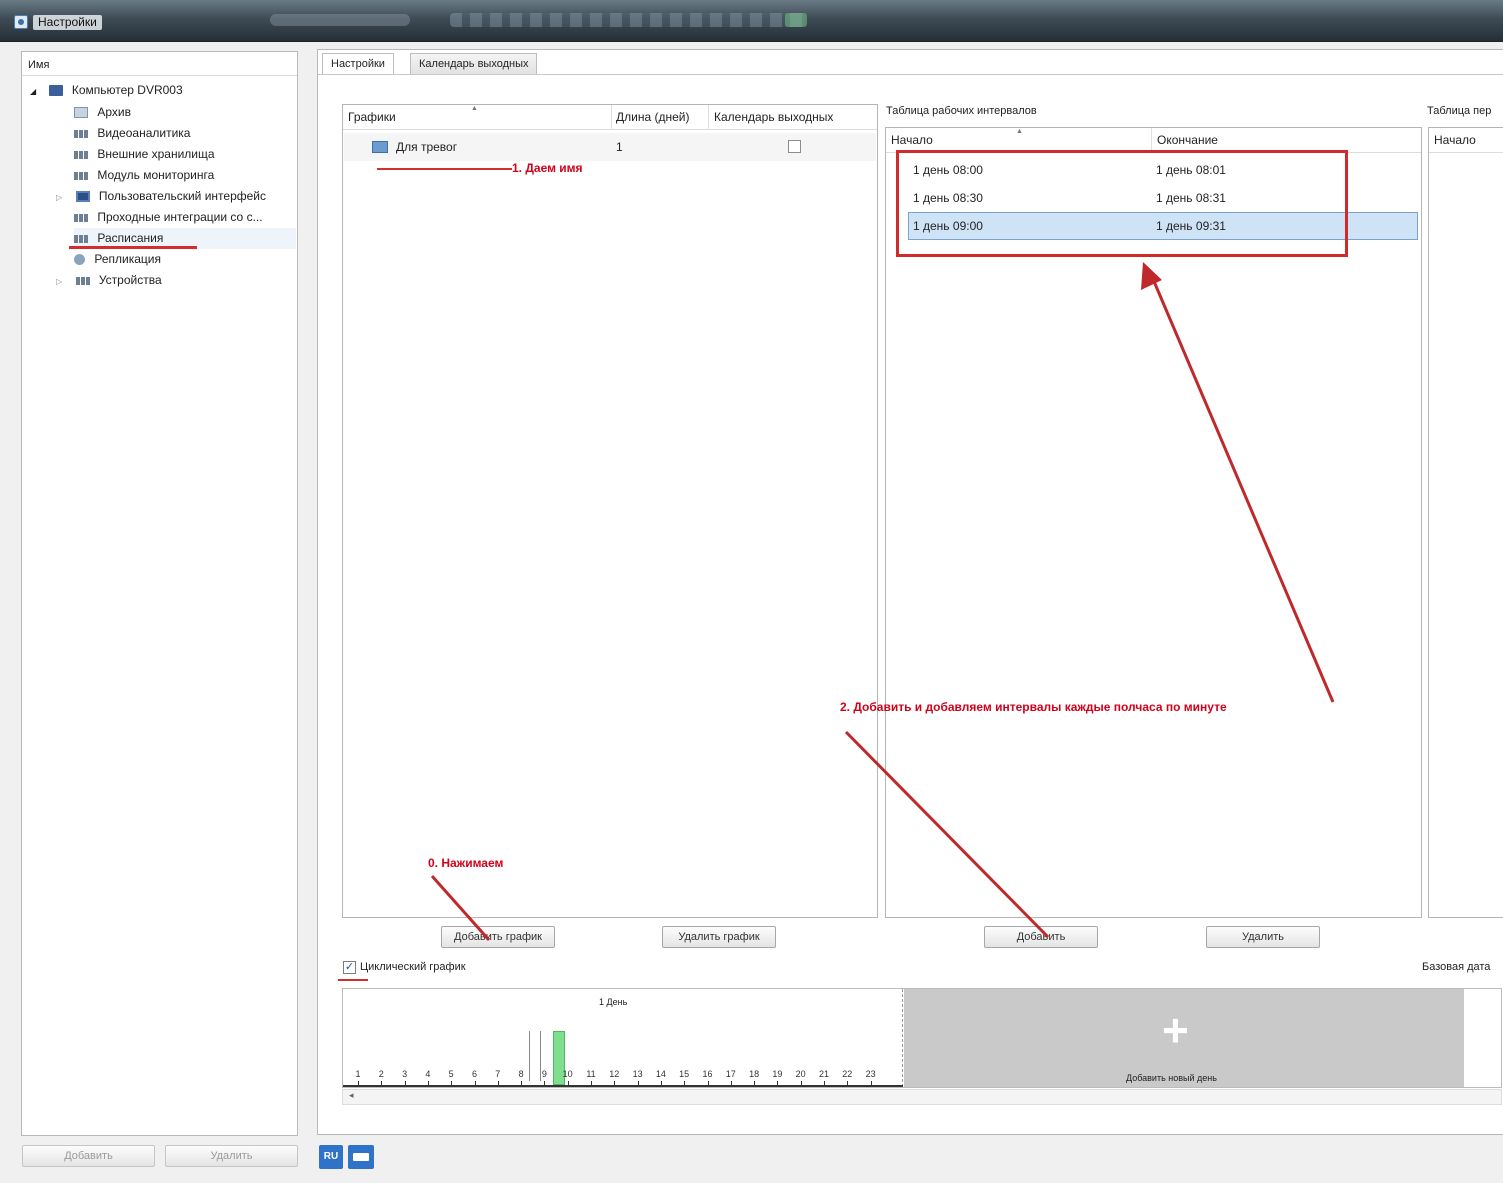 The width and height of the screenshot is (1503, 1183). Describe the element at coordinates (1241, 487) in the screenshot. I see `annotation-arrow-to-intervals` at that location.